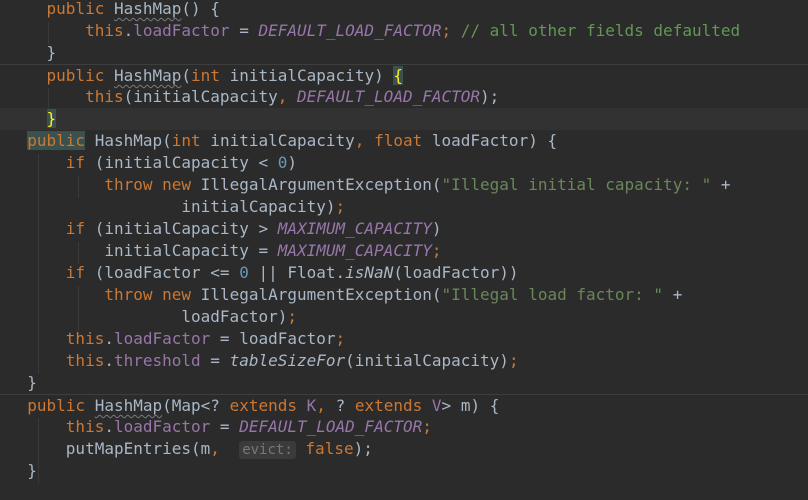 The width and height of the screenshot is (808, 500). What do you see at coordinates (600, 30) in the screenshot?
I see `code-token: // all other fields defaulted` at bounding box center [600, 30].